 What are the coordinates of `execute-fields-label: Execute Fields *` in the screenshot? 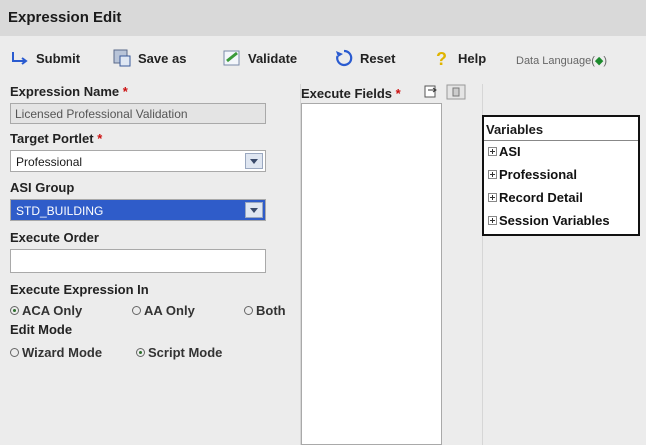 It's located at (351, 93).